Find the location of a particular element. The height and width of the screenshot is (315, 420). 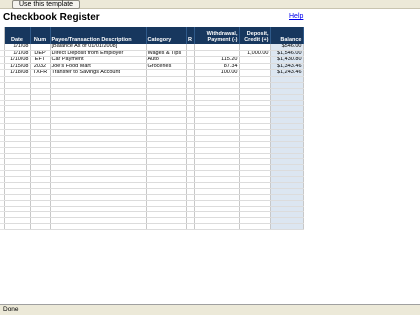

cell-deposit: 1,000.00 is located at coordinates (255, 54).